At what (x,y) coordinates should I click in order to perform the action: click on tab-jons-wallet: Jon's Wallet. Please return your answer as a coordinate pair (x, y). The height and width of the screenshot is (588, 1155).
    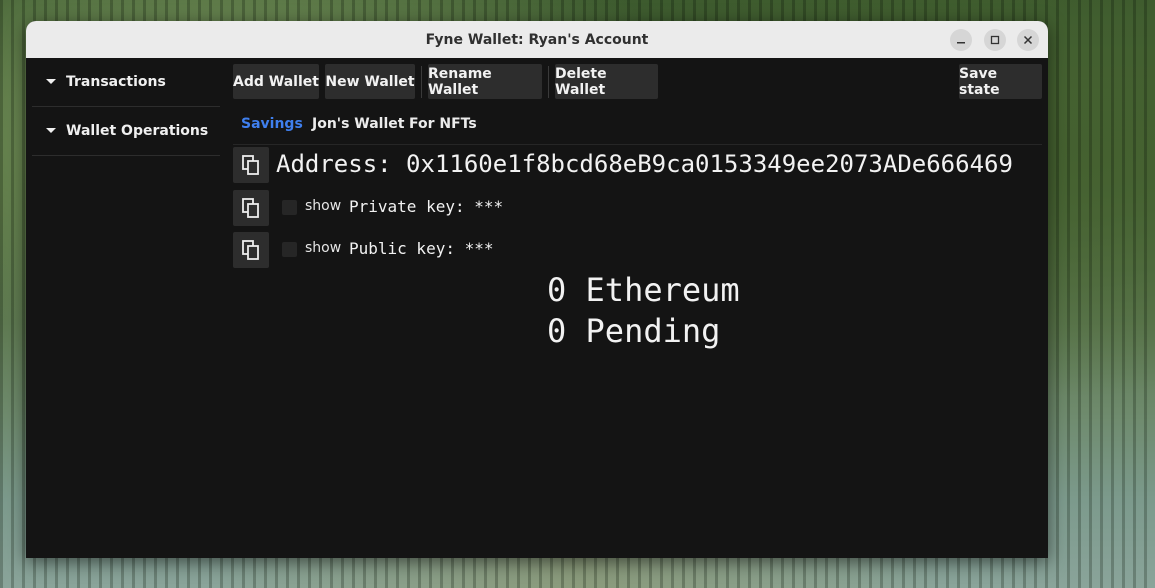
    Looking at the image, I should click on (358, 124).